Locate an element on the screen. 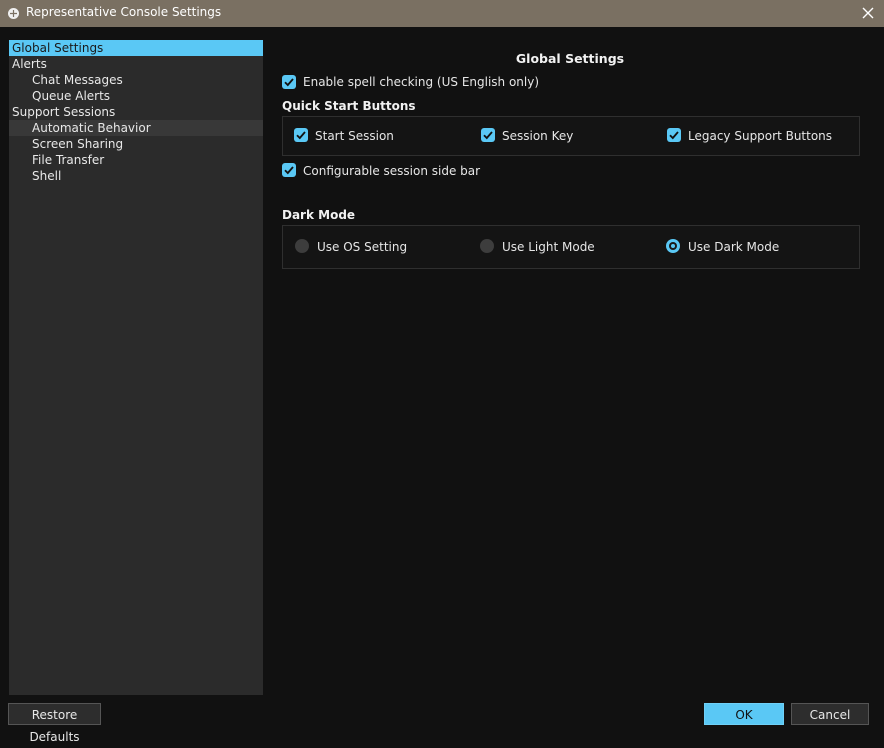 The width and height of the screenshot is (884, 748). configurable-sidebar-checkbox is located at coordinates (289, 170).